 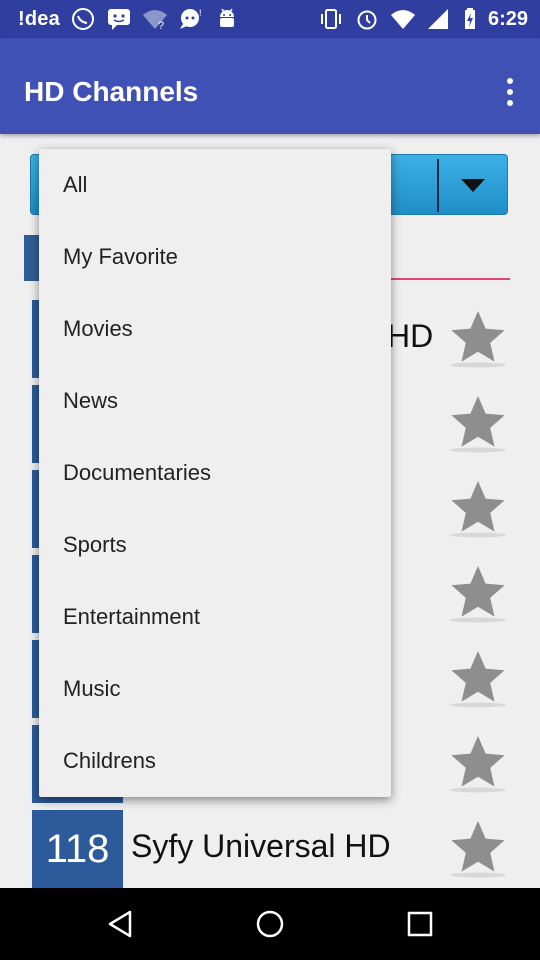 I want to click on menu-item-movies: Movies, so click(x=215, y=329).